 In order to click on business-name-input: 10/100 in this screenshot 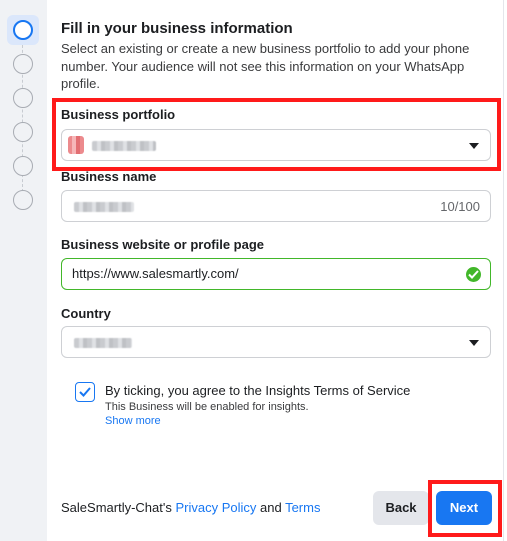, I will do `click(276, 206)`.